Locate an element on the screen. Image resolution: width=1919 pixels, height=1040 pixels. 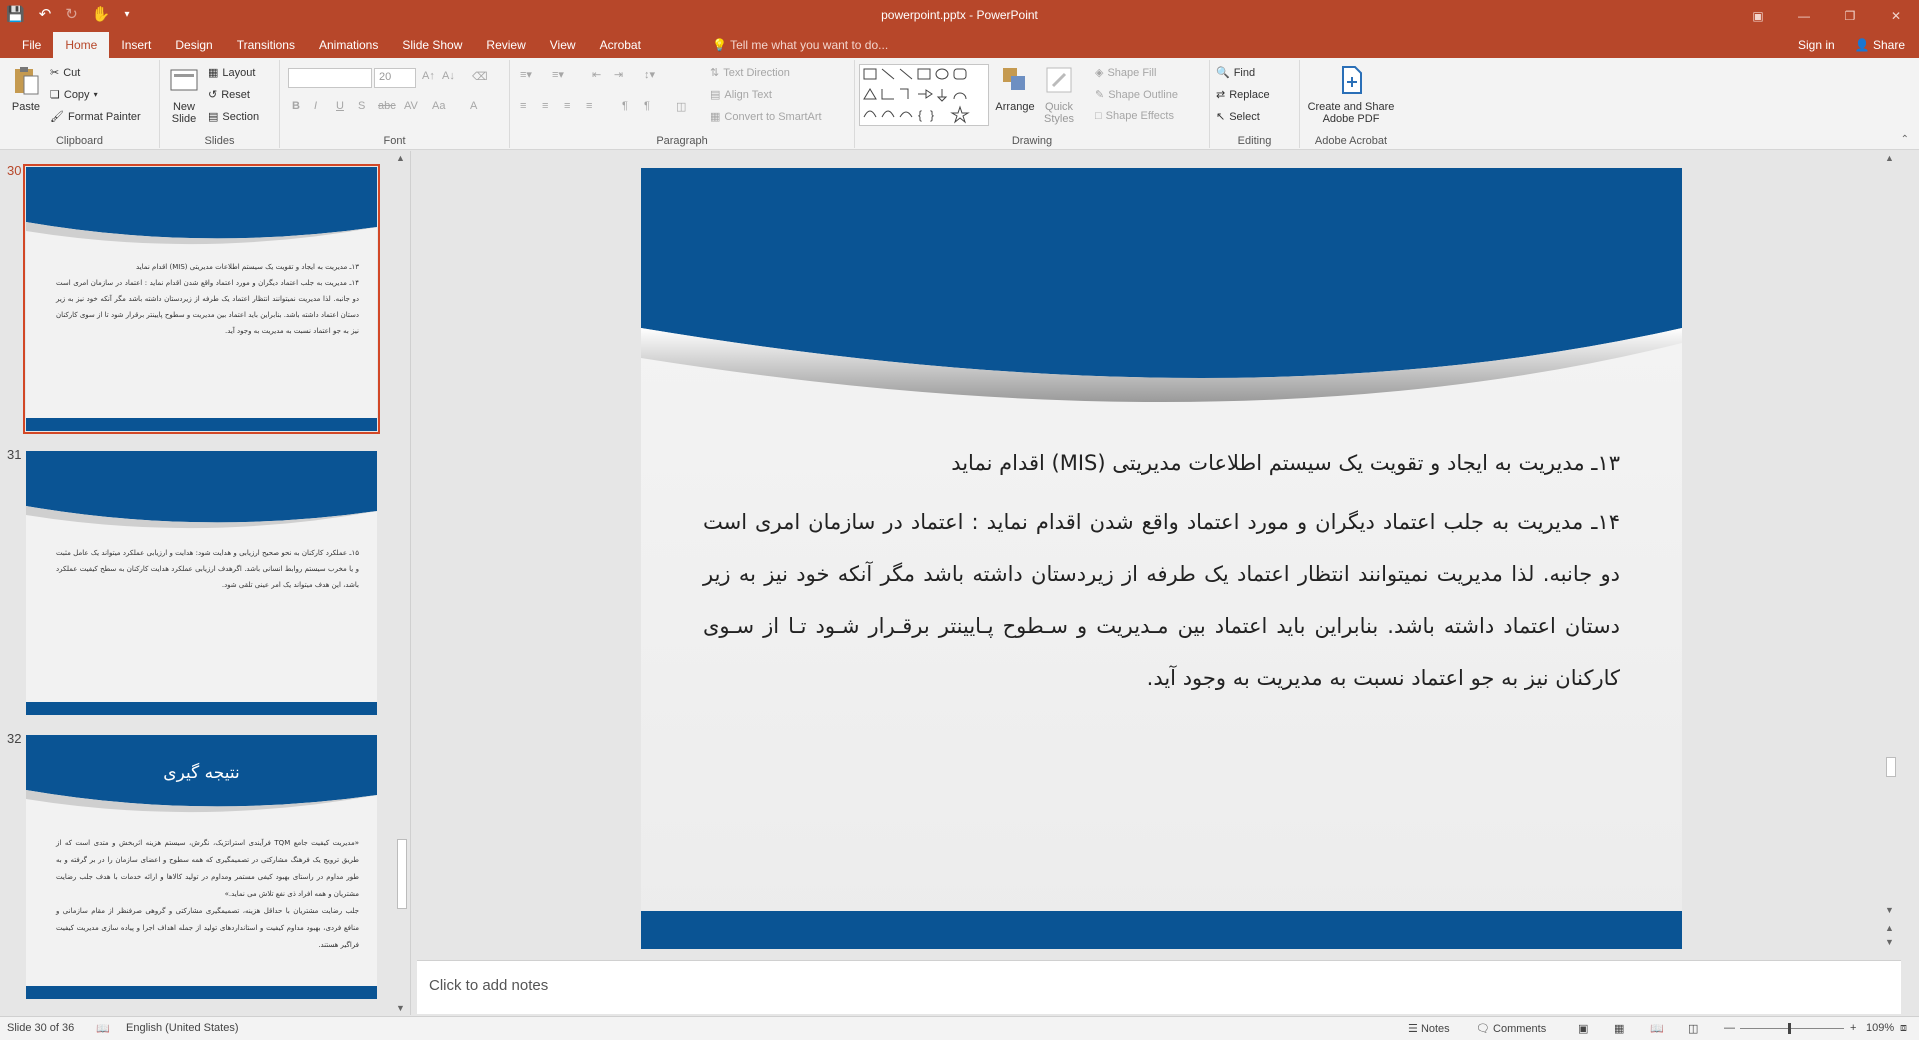
zoom-out-icon: — is located at coordinates (1729, 1028).